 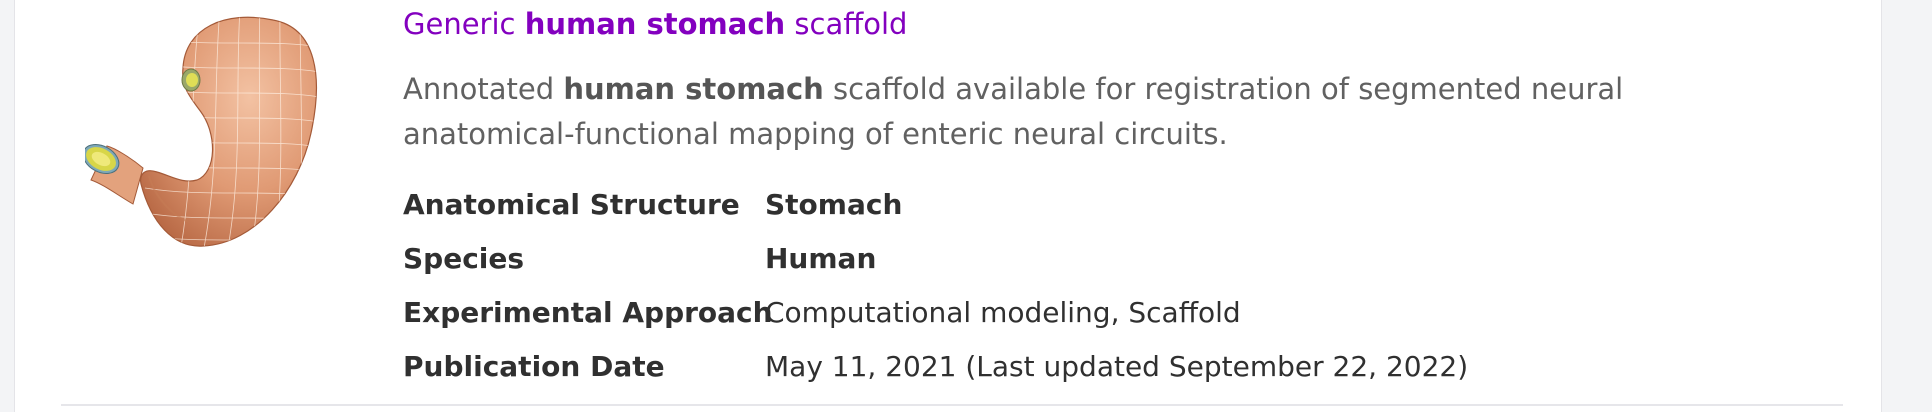 What do you see at coordinates (464, 258) in the screenshot?
I see `field-label: Species` at bounding box center [464, 258].